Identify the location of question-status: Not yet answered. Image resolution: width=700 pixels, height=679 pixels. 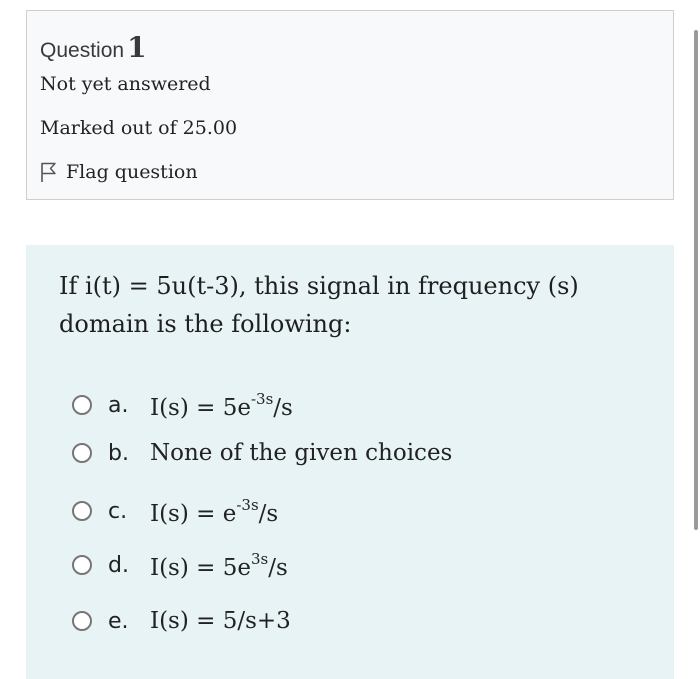
(125, 84).